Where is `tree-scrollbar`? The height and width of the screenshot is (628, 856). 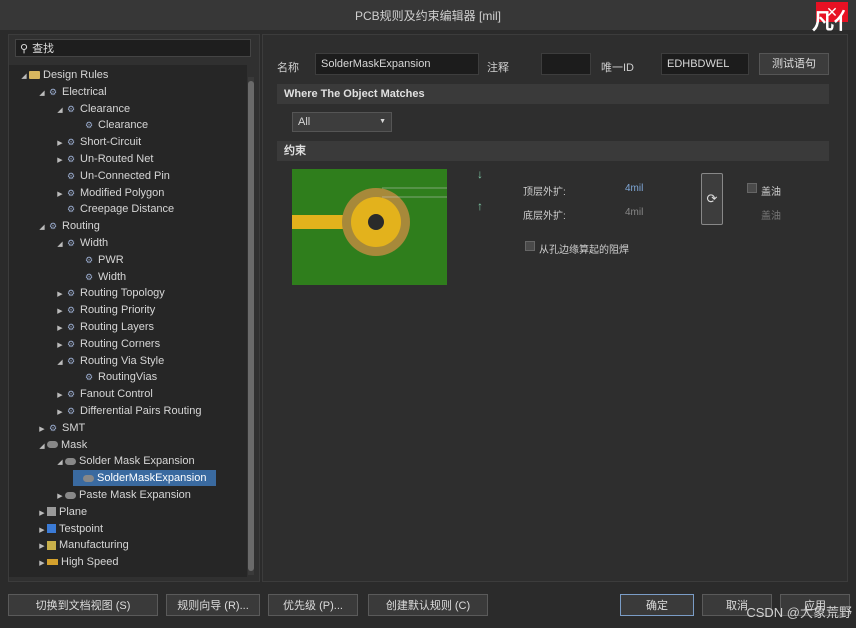
tree-scrollbar is located at coordinates (251, 326).